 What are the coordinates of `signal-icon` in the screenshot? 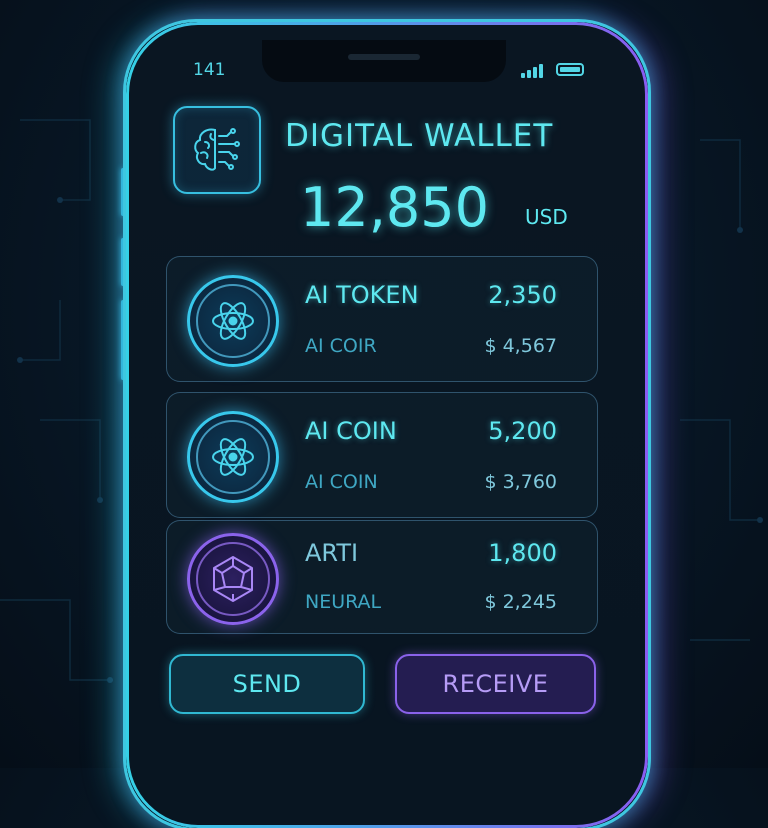 It's located at (533, 70).